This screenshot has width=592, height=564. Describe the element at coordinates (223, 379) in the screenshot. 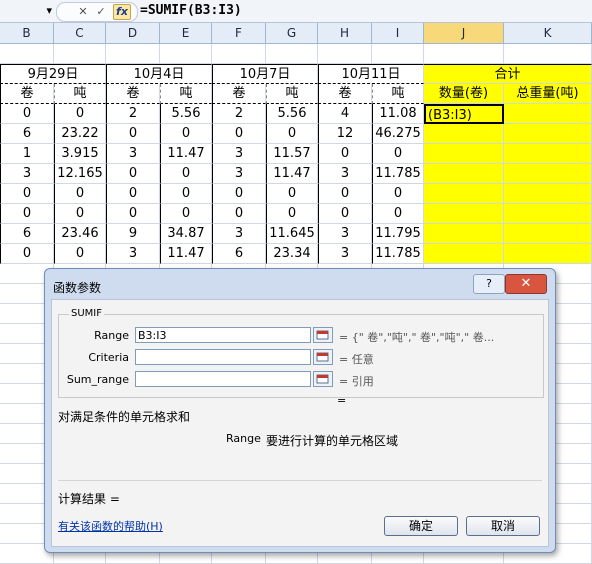

I see `sum-range-input` at that location.